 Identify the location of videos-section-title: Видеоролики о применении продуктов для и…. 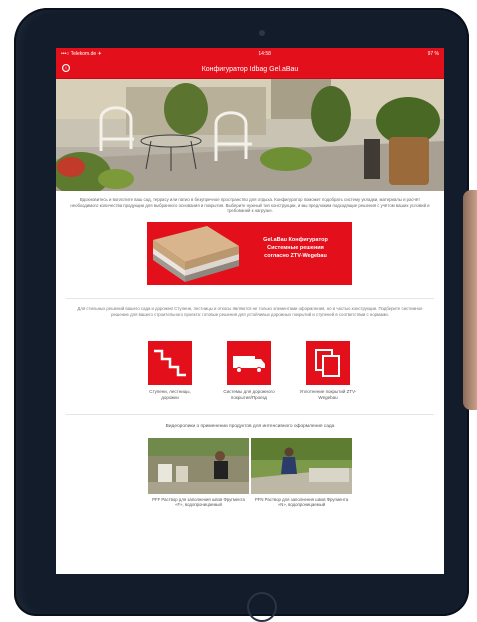
(250, 426).